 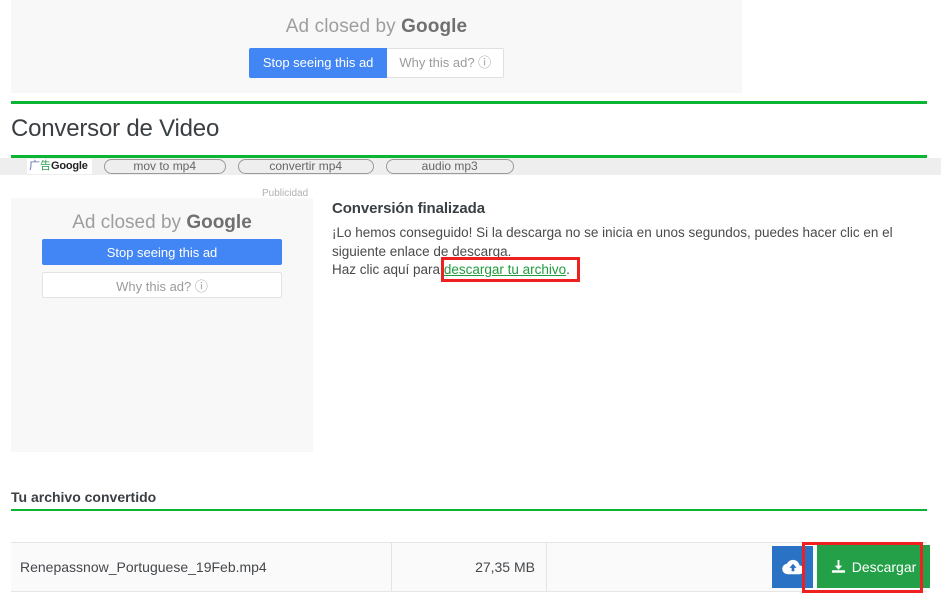 I want to click on cloud-upload-icon, so click(x=792, y=566).